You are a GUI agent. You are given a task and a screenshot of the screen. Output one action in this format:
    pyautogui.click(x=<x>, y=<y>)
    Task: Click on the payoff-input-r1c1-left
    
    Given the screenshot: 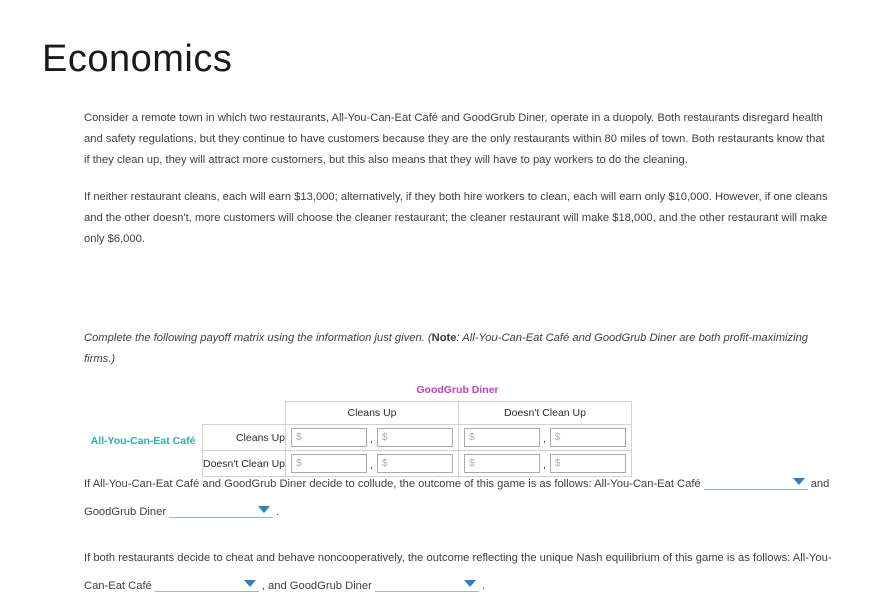 What is the action you would take?
    pyautogui.click(x=502, y=463)
    